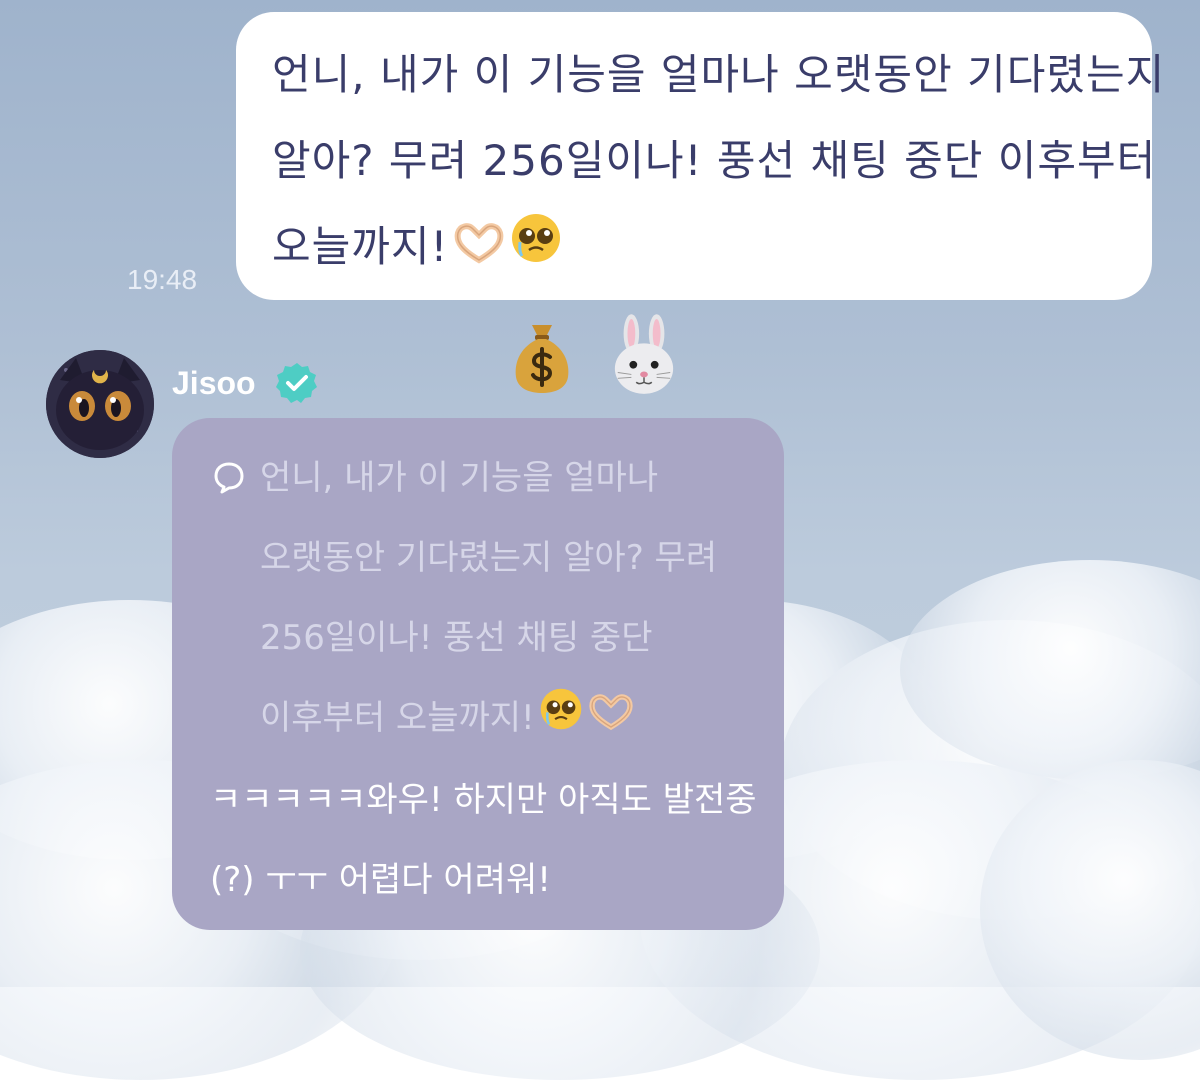  Describe the element at coordinates (593, 355) in the screenshot. I see `message-reactions` at that location.